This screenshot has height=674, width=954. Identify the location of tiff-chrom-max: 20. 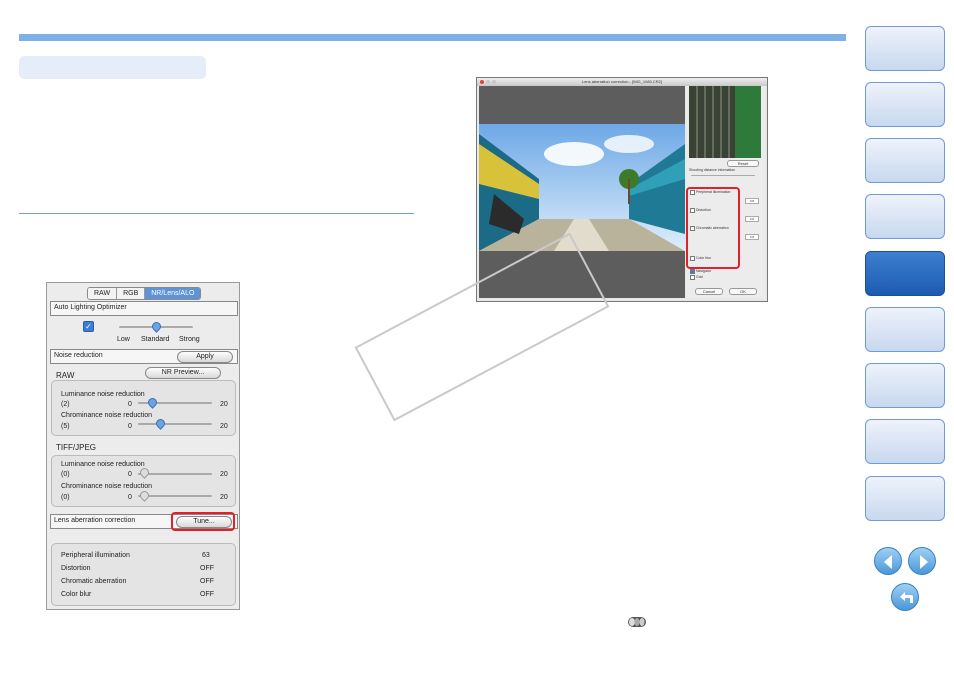
(224, 497).